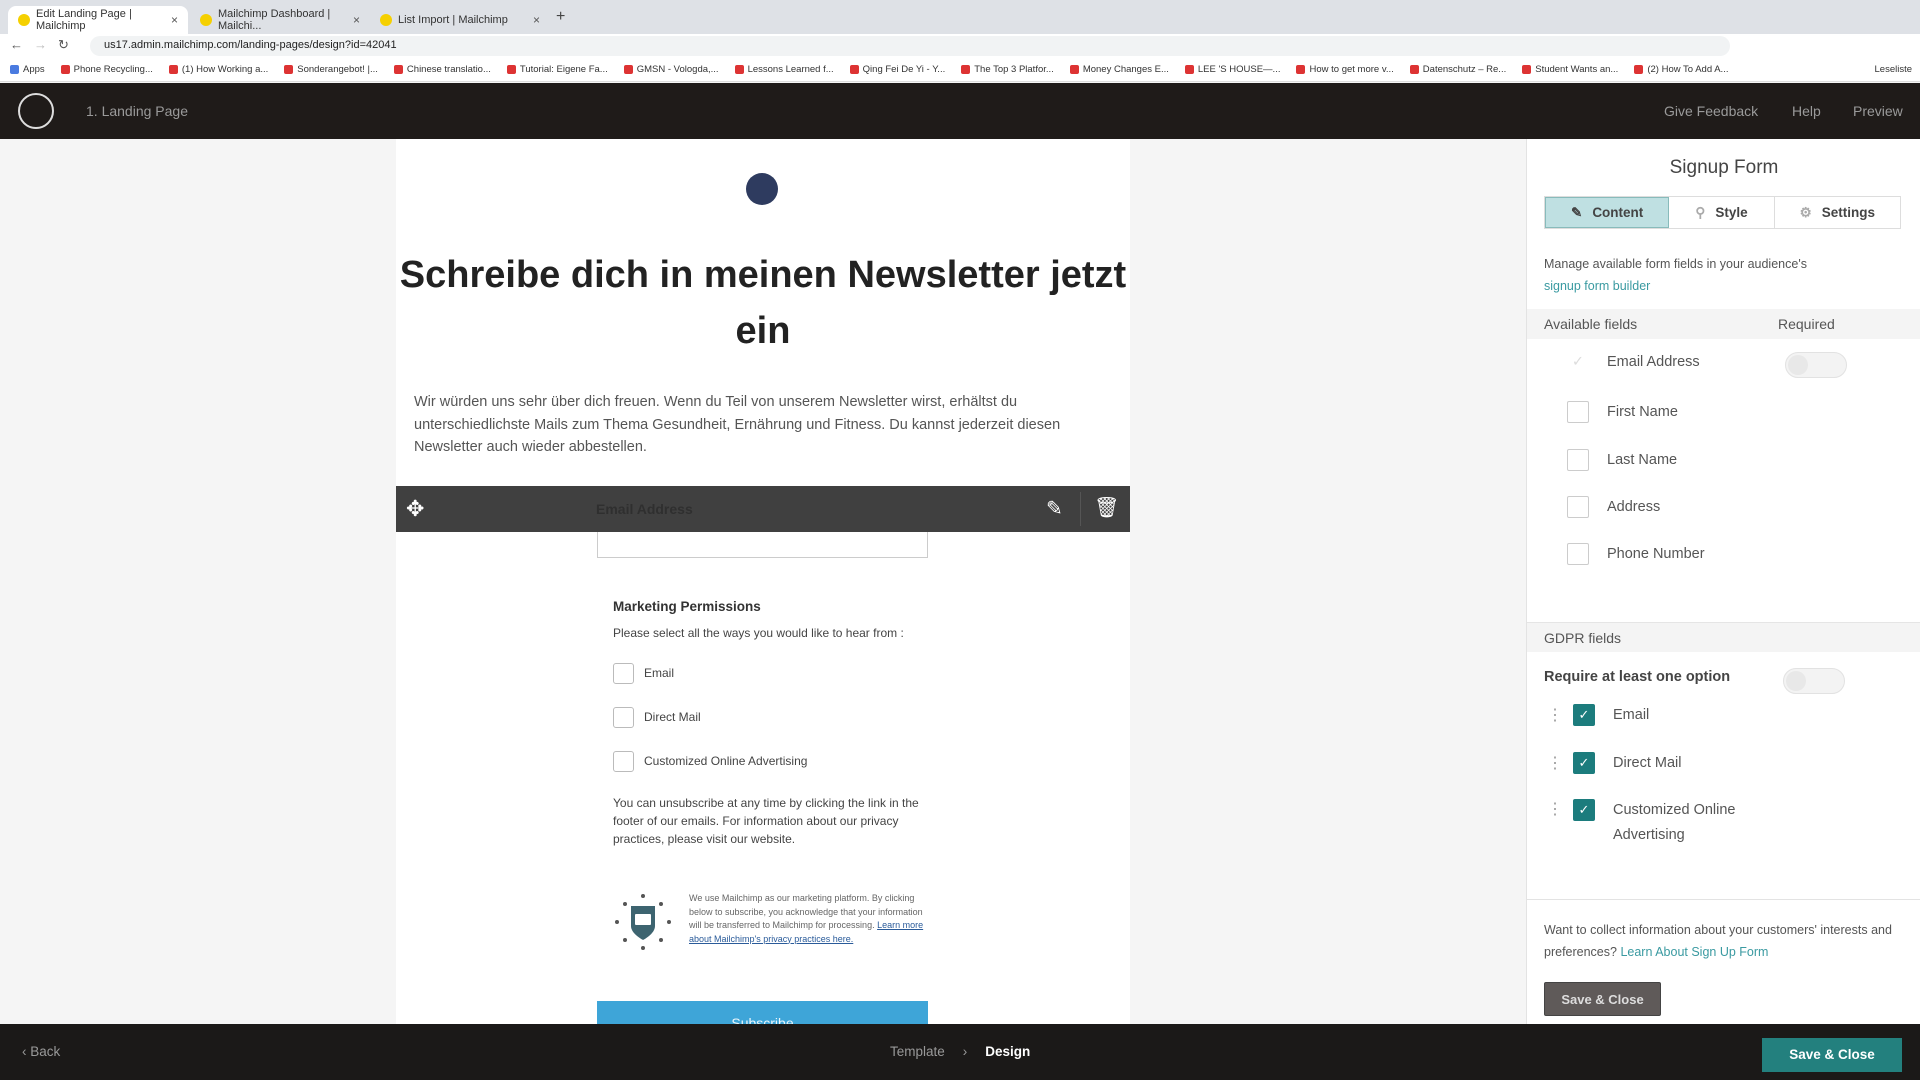 The height and width of the screenshot is (1080, 1920). Describe the element at coordinates (1814, 681) in the screenshot. I see `require-toggle` at that location.